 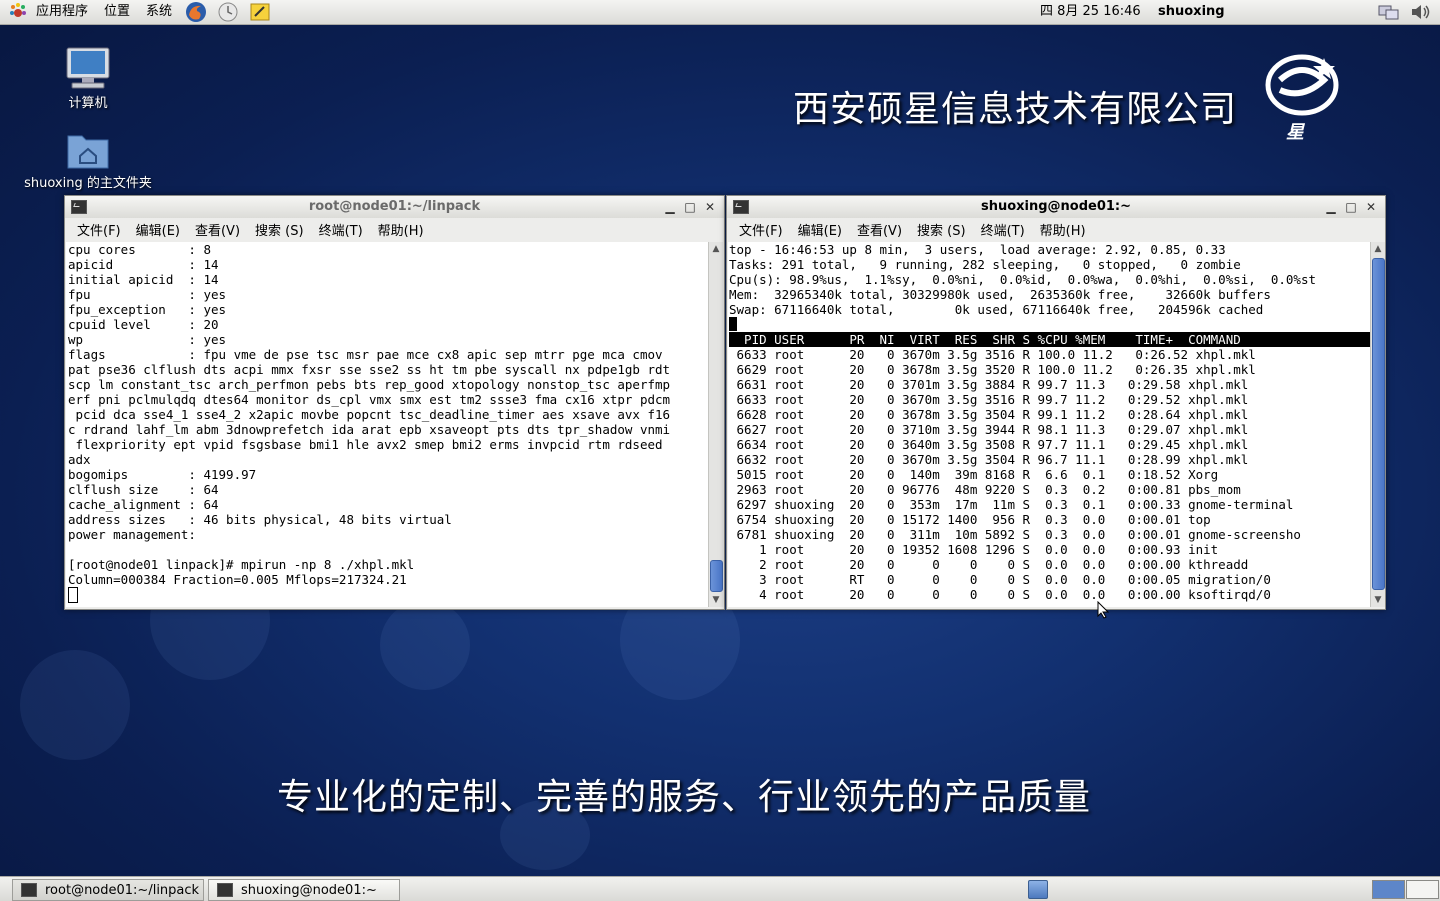 What do you see at coordinates (228, 12) in the screenshot?
I see `mail-icon` at bounding box center [228, 12].